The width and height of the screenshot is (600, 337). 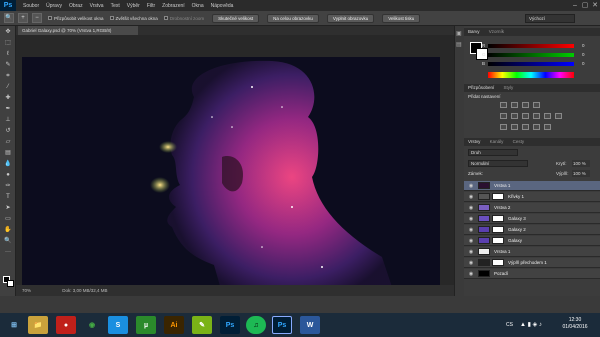 What do you see at coordinates (585, 6) in the screenshot?
I see `restore-button: ▢` at bounding box center [585, 6].